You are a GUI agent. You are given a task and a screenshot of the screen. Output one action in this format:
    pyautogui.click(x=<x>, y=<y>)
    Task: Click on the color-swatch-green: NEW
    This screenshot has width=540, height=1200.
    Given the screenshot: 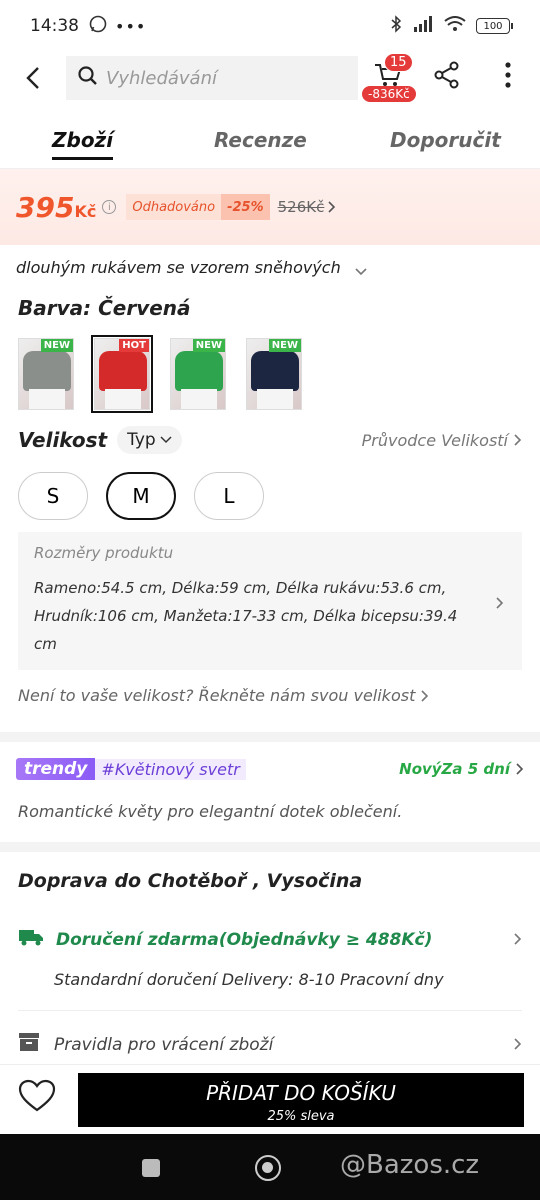 What is the action you would take?
    pyautogui.click(x=198, y=374)
    